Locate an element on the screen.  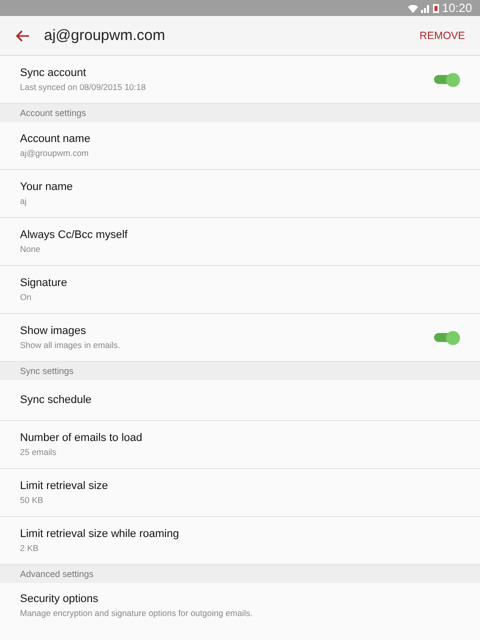
setting-title: Sync account is located at coordinates (54, 73).